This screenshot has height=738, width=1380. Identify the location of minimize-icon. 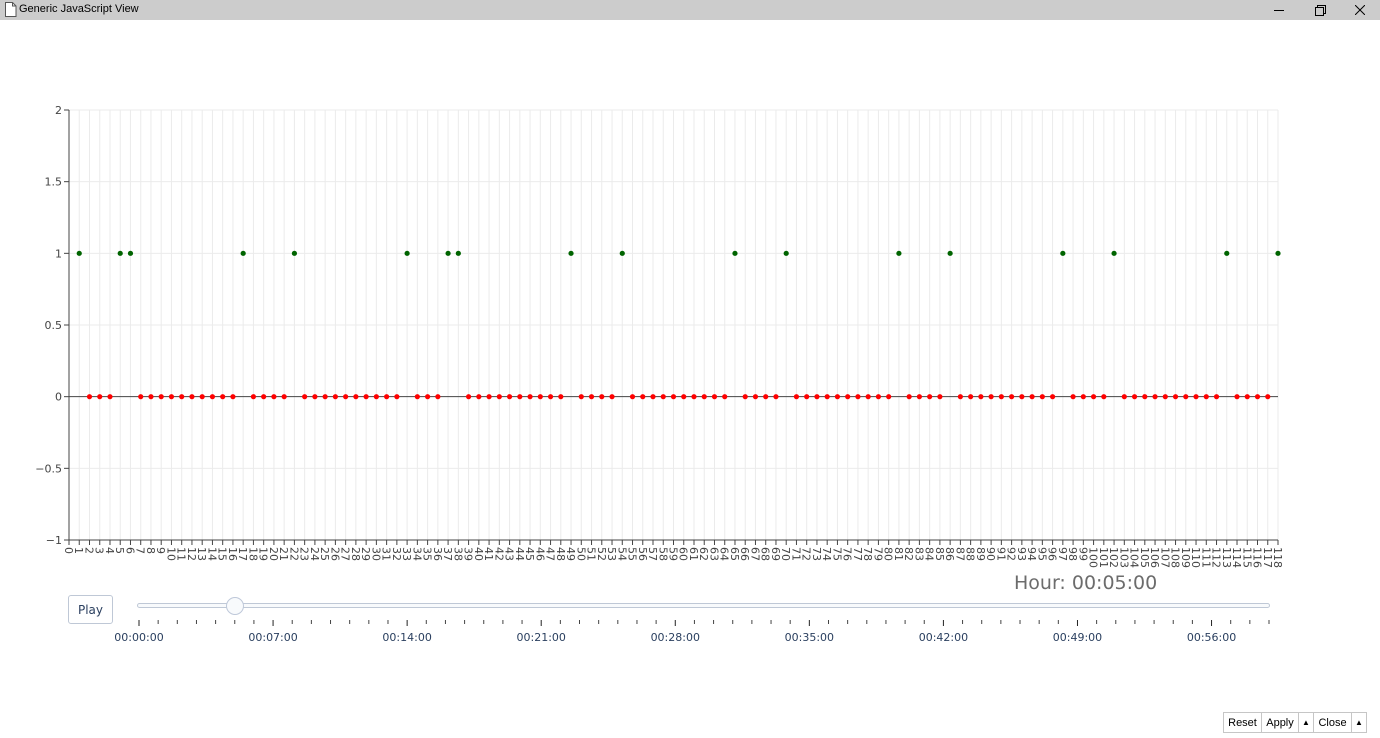
(1279, 10).